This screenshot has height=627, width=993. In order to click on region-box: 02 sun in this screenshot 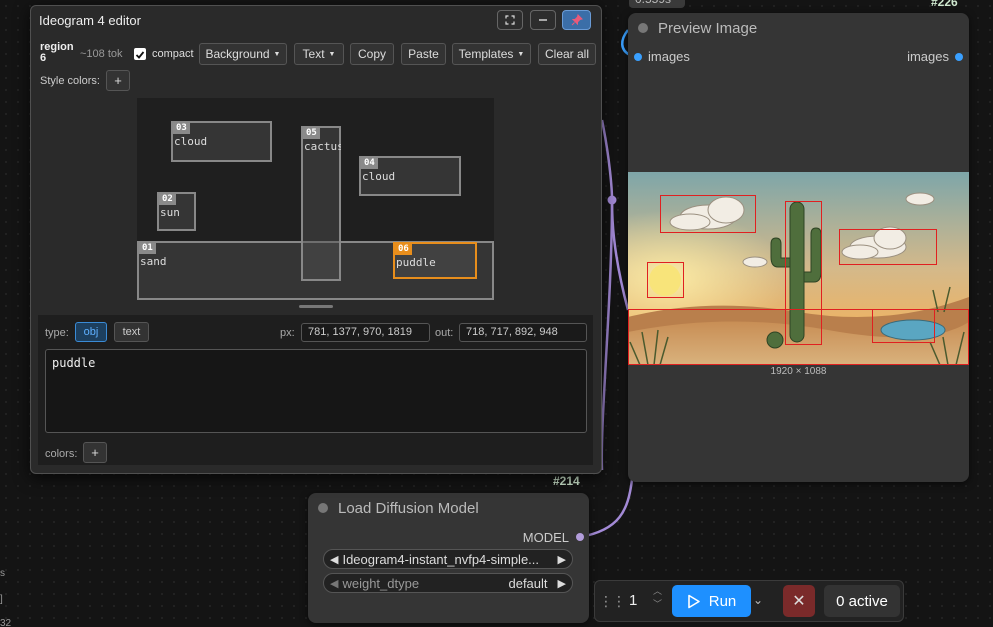, I will do `click(176, 211)`.